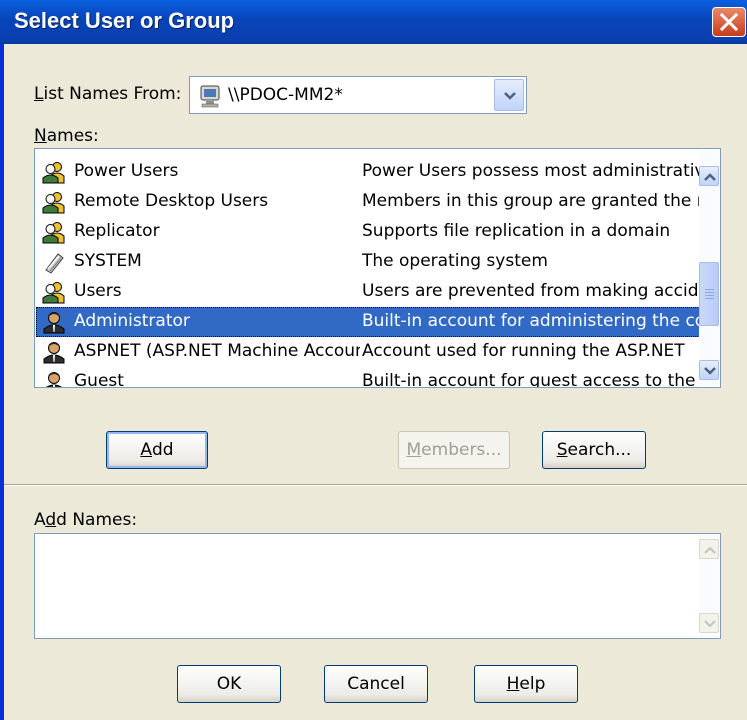  Describe the element at coordinates (709, 586) in the screenshot. I see `add-names-scrollbar` at that location.